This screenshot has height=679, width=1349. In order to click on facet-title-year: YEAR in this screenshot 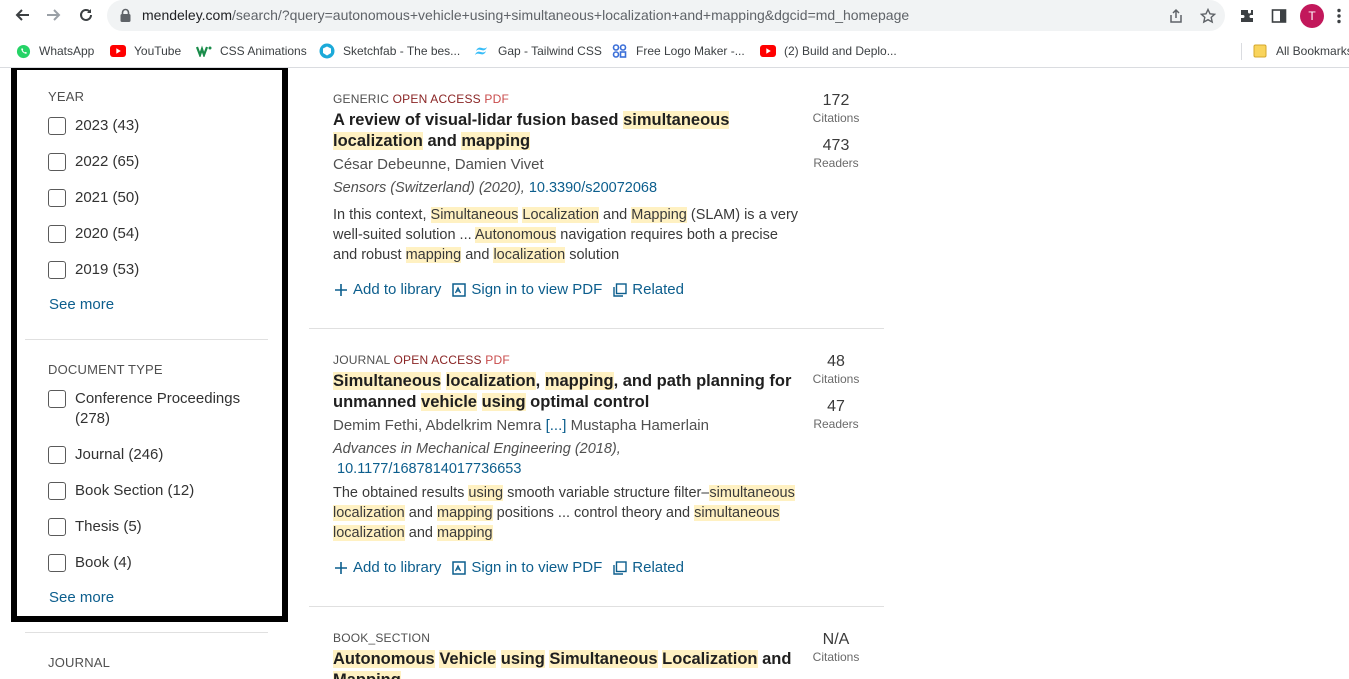, I will do `click(66, 96)`.